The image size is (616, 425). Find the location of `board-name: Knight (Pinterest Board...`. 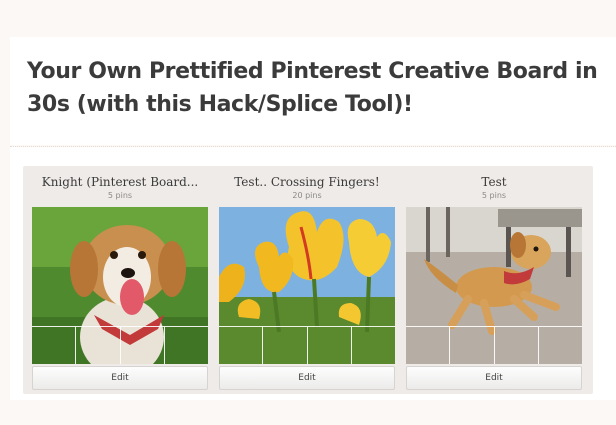

board-name: Knight (Pinterest Board... is located at coordinates (120, 182).